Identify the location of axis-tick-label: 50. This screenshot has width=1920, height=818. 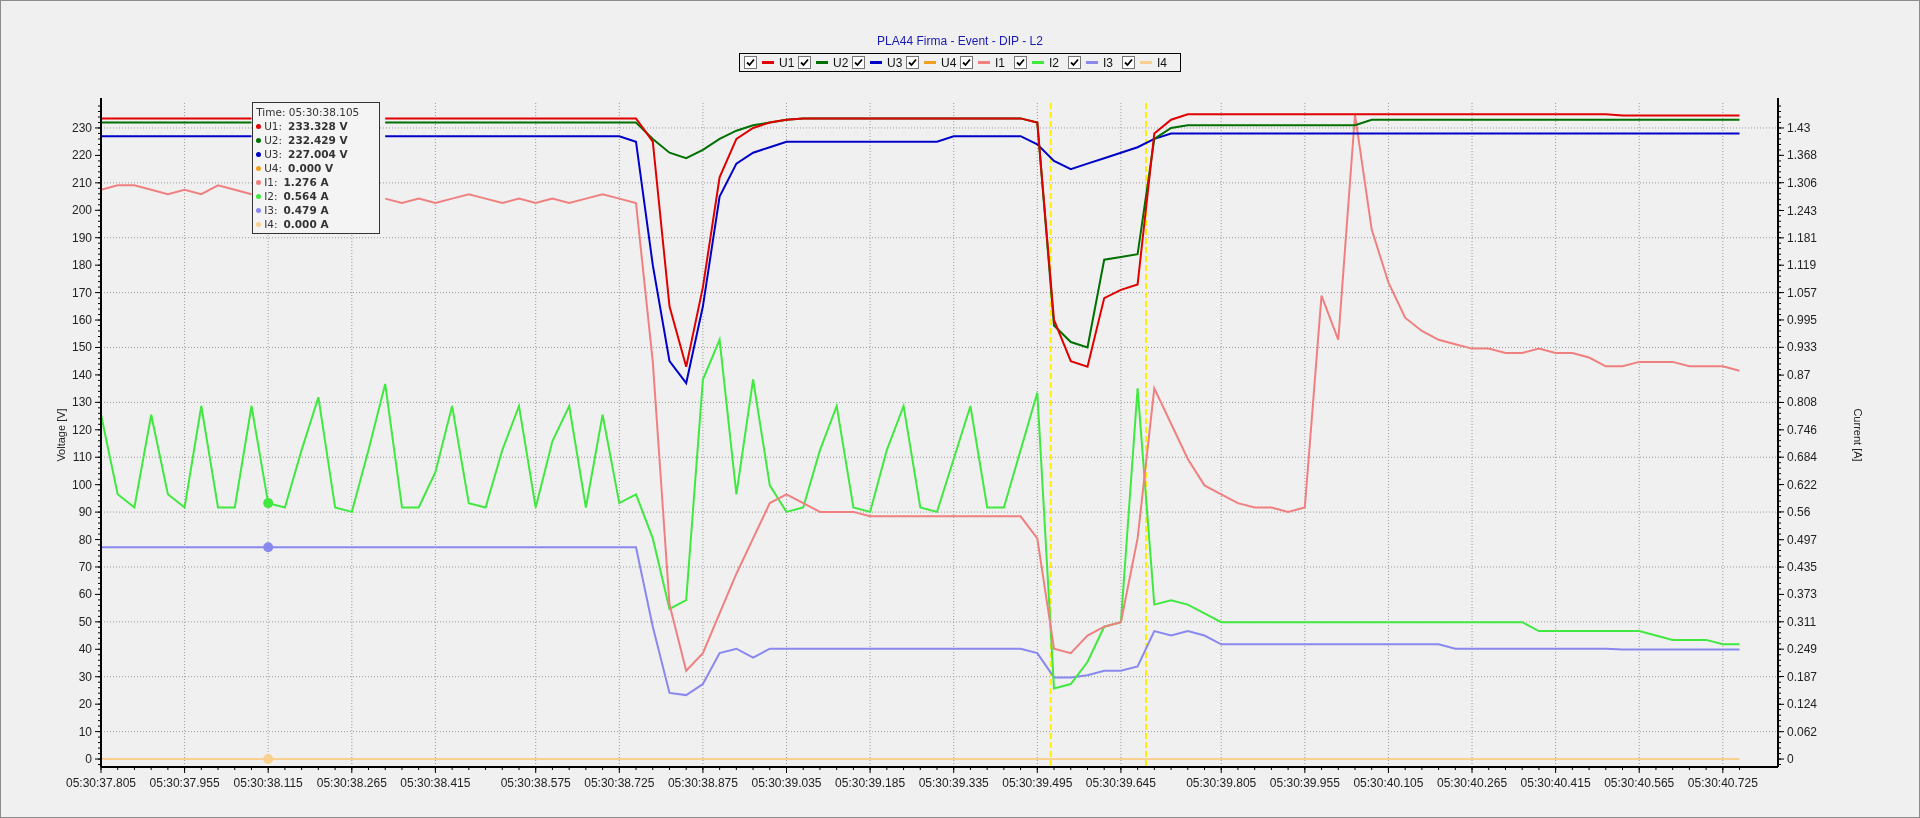
(85, 621).